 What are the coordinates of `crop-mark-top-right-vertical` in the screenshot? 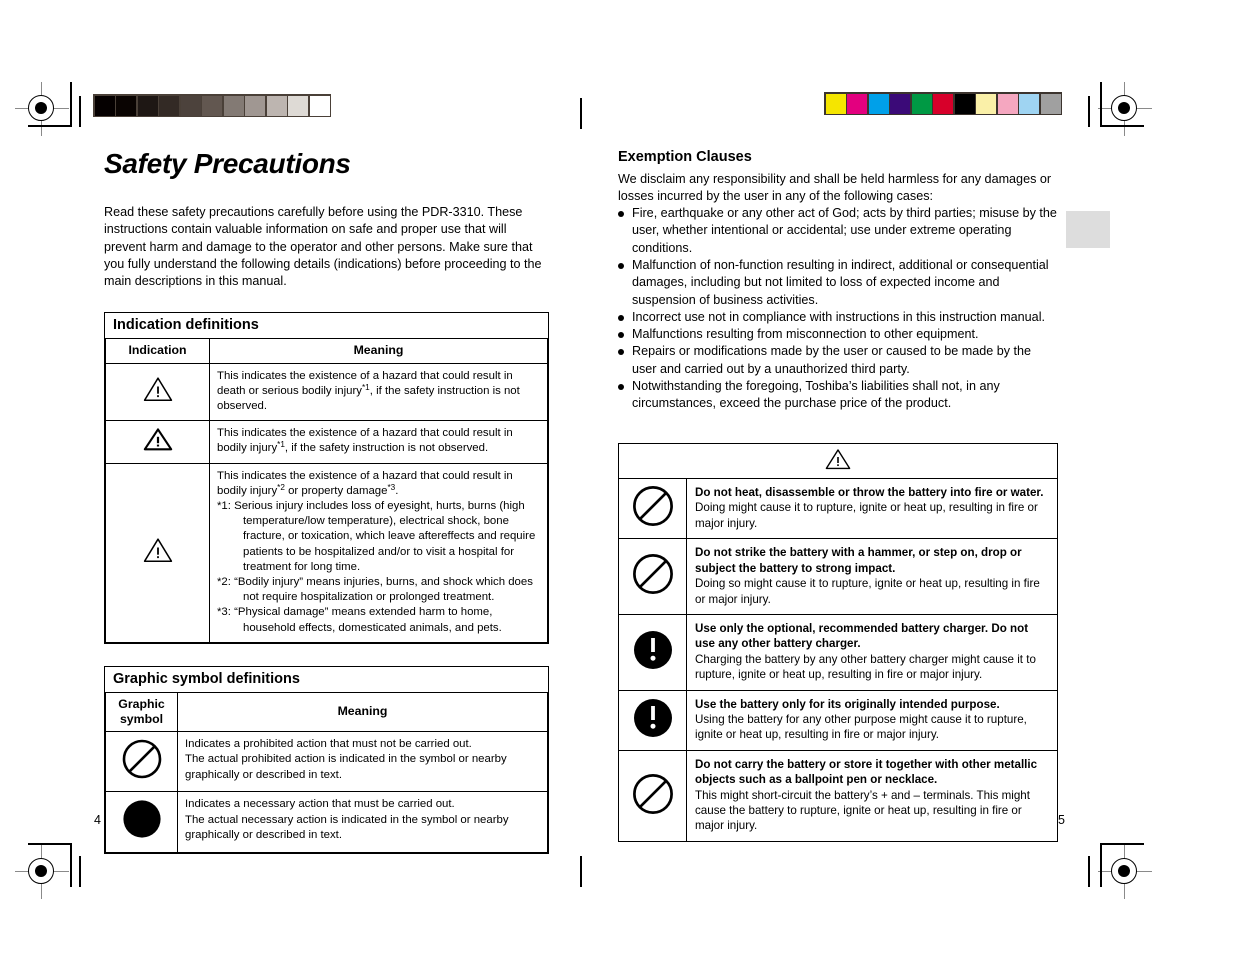 It's located at (1101, 104).